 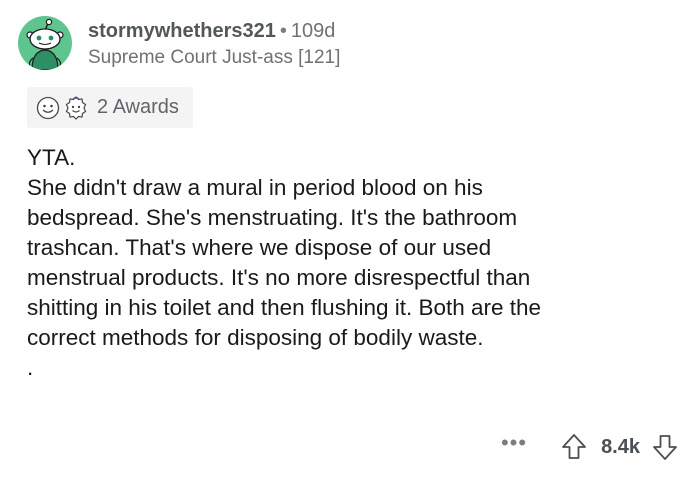 What do you see at coordinates (76, 108) in the screenshot?
I see `wholesome-seal-award-icon` at bounding box center [76, 108].